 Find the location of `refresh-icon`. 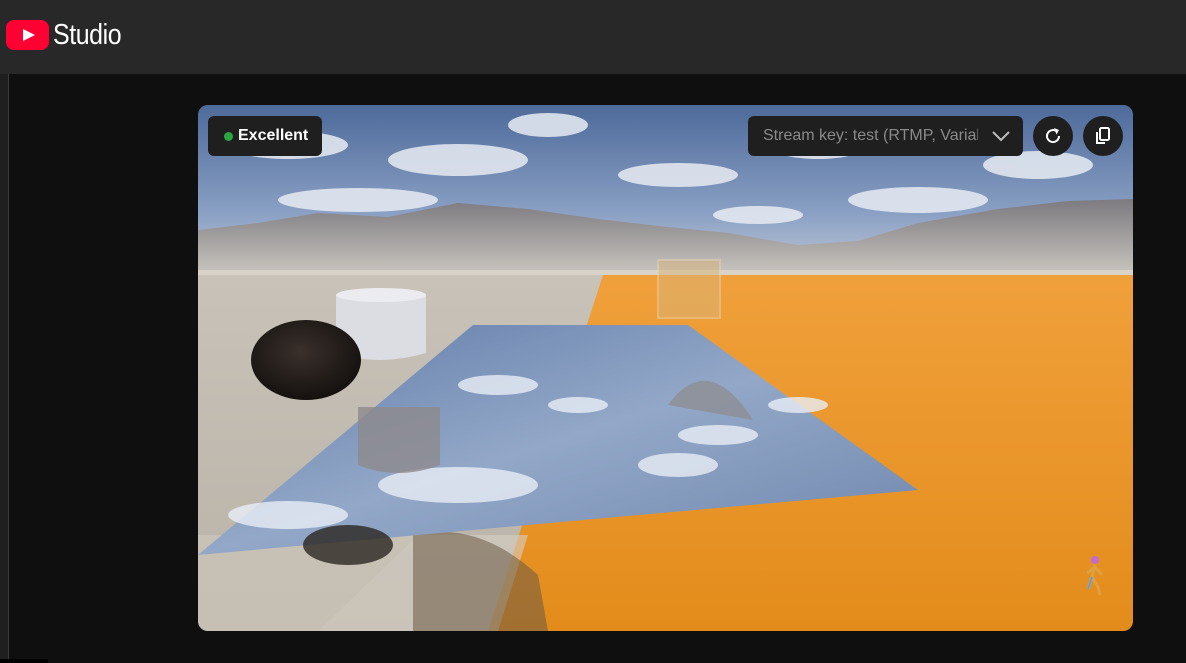

refresh-icon is located at coordinates (1053, 136).